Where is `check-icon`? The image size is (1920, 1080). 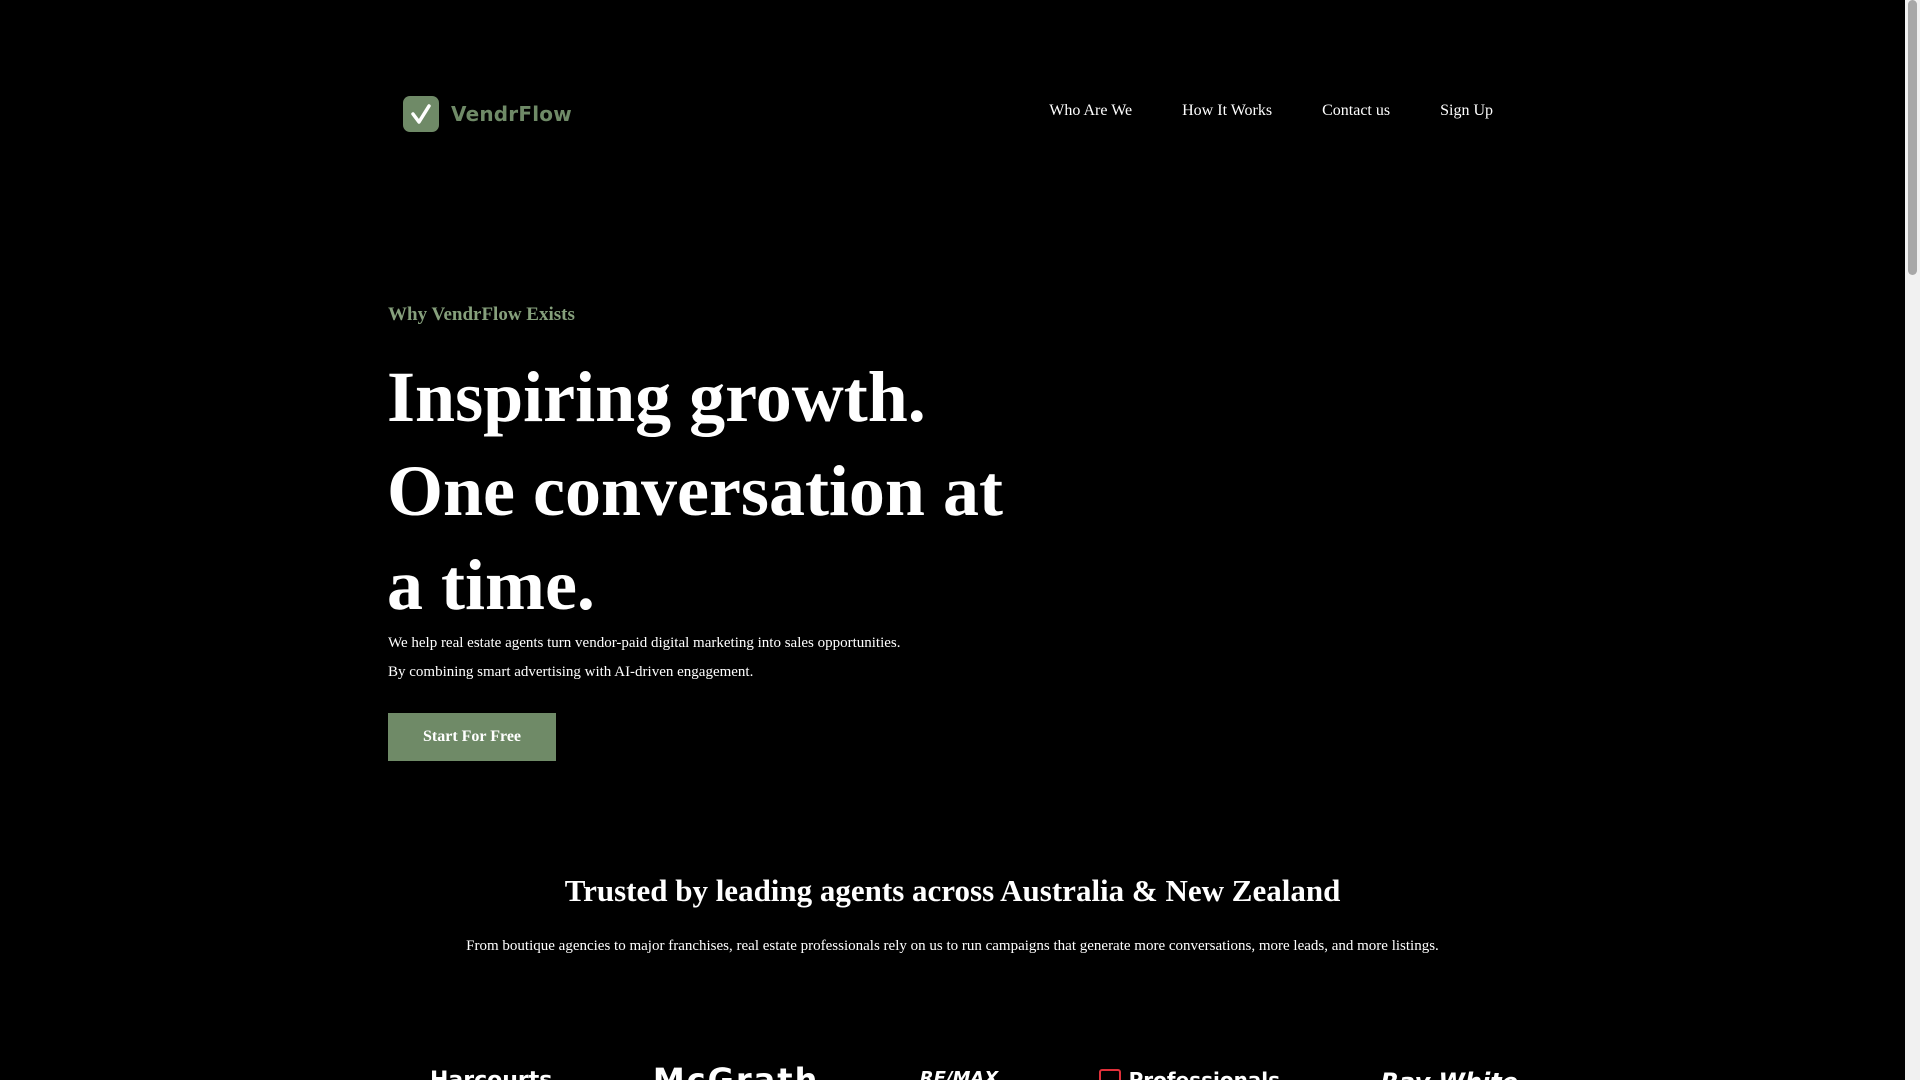
check-icon is located at coordinates (421, 114).